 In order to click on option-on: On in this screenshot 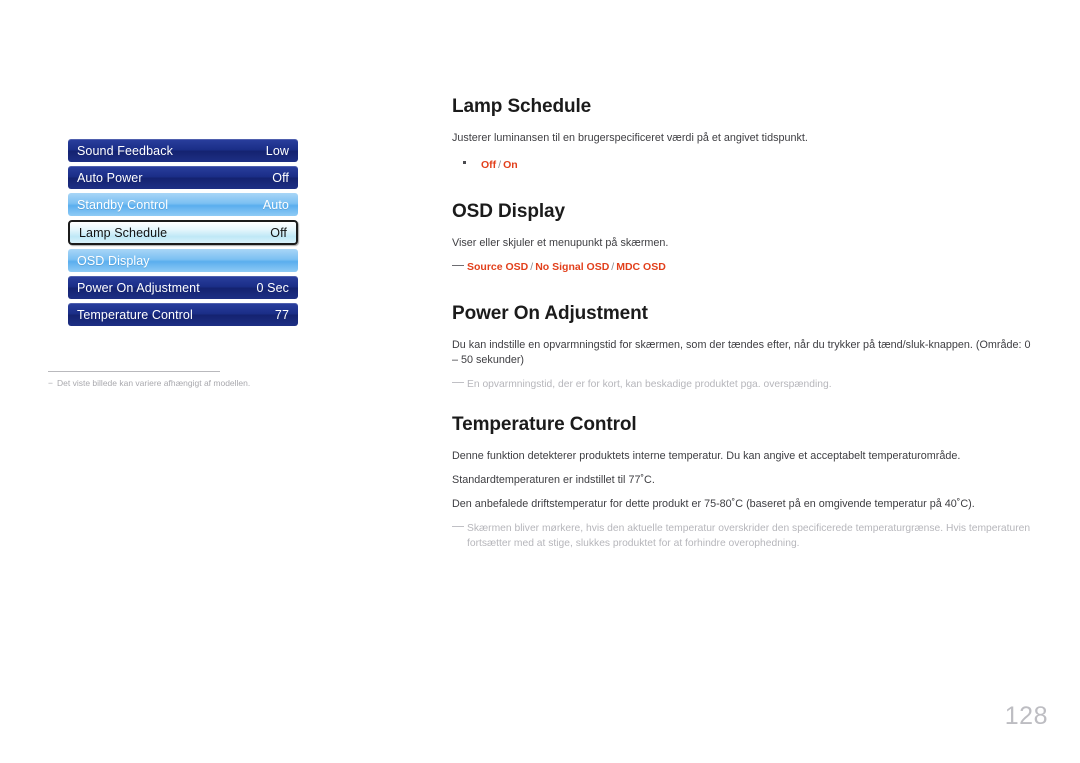, I will do `click(510, 165)`.